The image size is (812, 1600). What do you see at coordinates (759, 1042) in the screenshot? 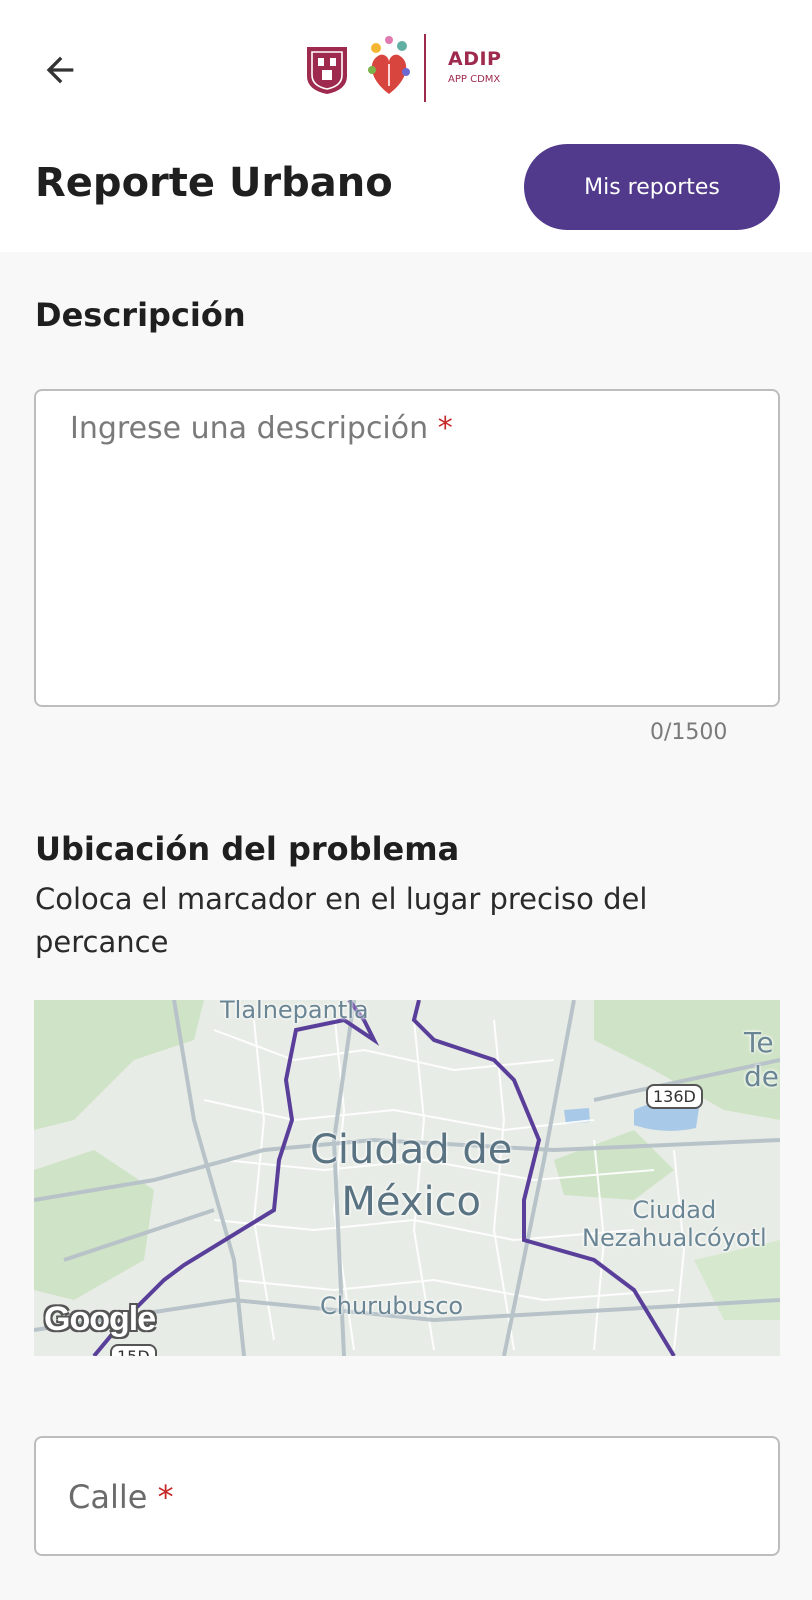
I see `map-label-edge-line1: Te` at bounding box center [759, 1042].